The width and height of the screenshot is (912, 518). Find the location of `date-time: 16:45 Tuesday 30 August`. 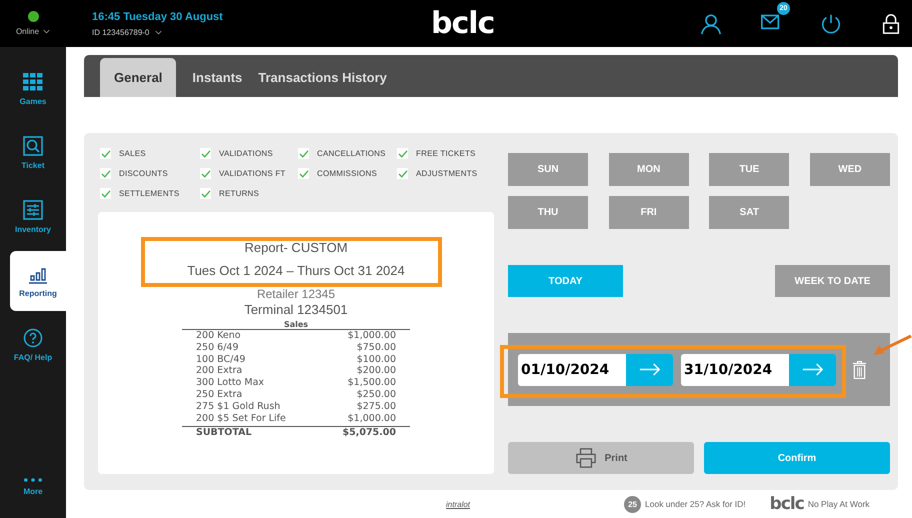

date-time: 16:45 Tuesday 30 August is located at coordinates (157, 16).